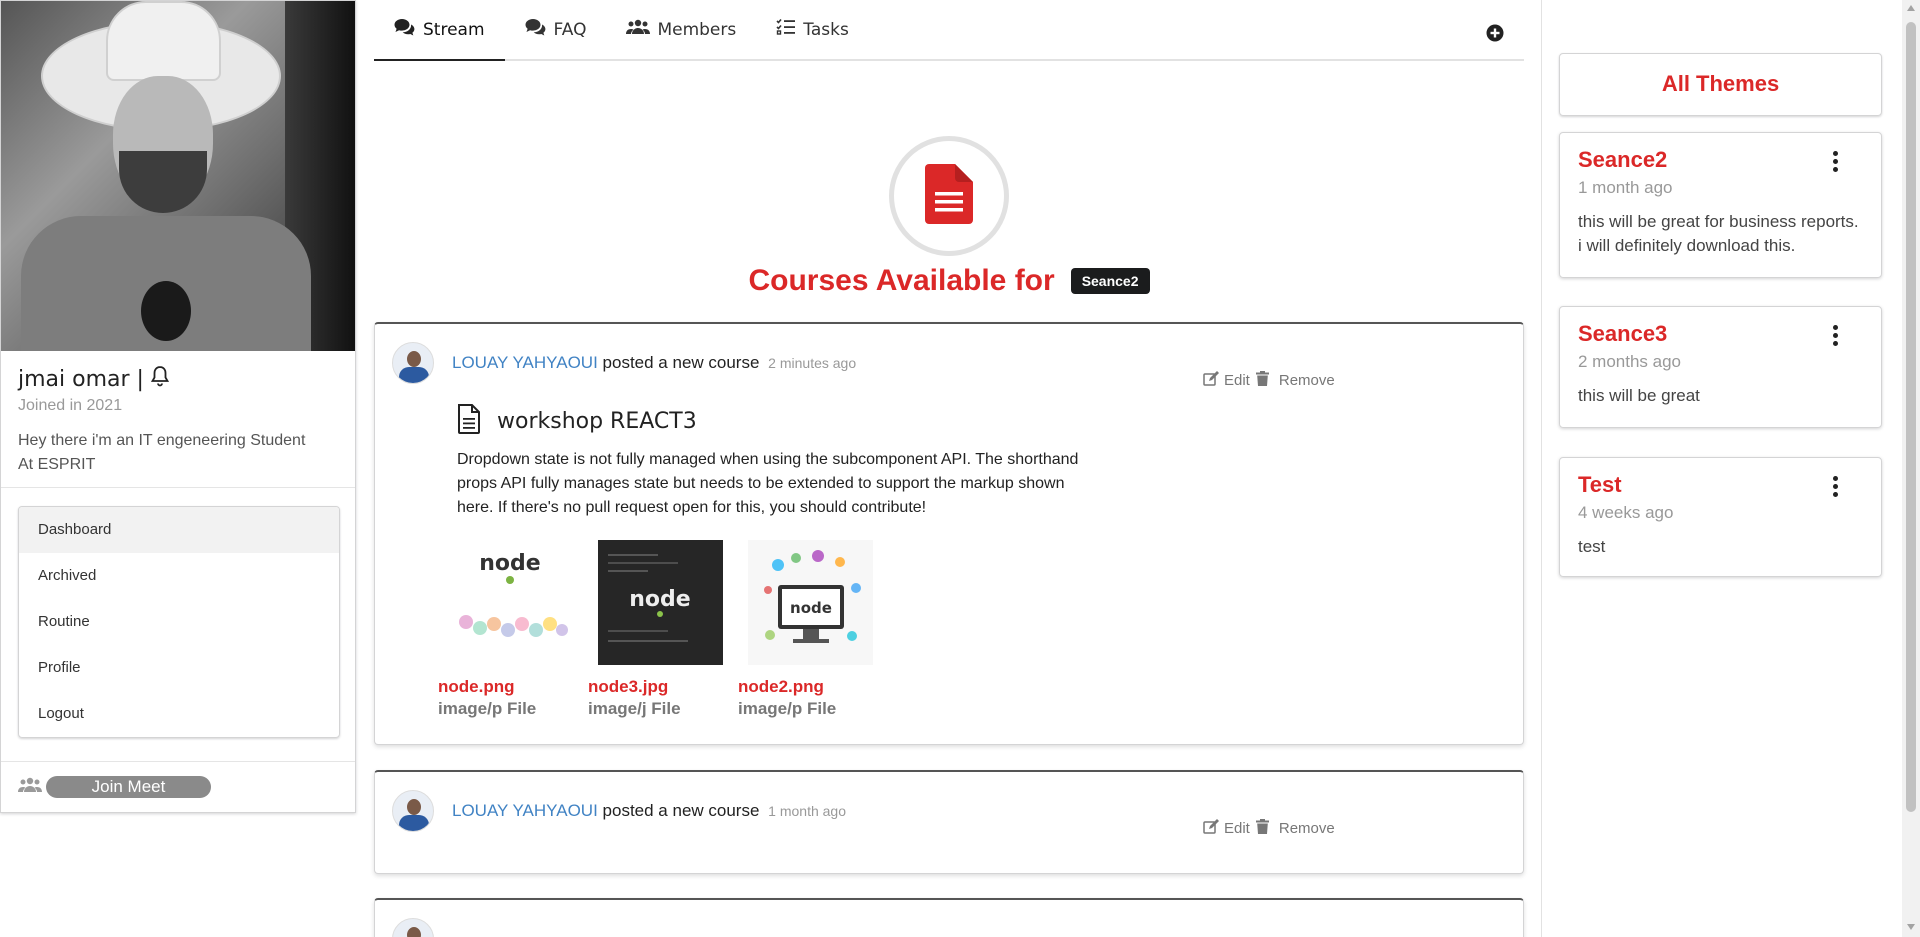  Describe the element at coordinates (81, 379) in the screenshot. I see `profile-name: jmai omar |` at that location.